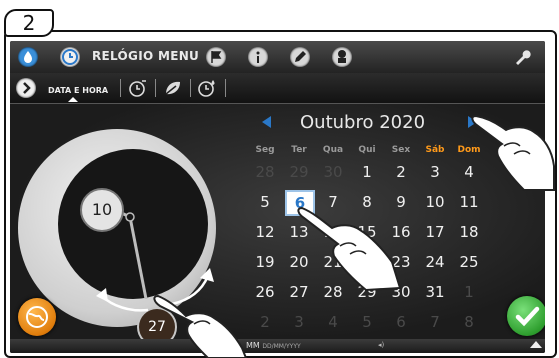  What do you see at coordinates (469, 262) in the screenshot?
I see `calendar-day: 25` at bounding box center [469, 262].